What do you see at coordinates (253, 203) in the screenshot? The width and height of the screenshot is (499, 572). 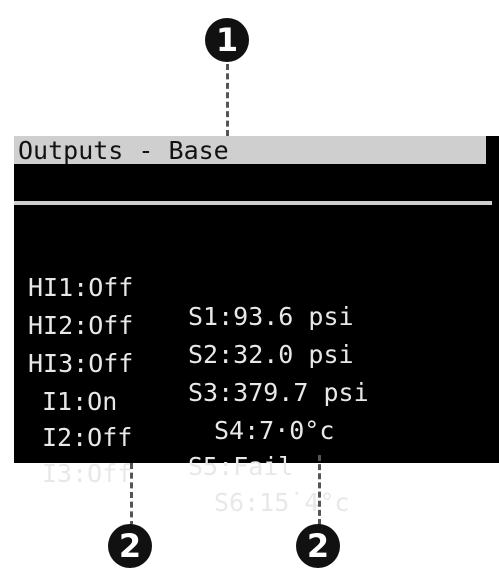 I see `screen-divider` at bounding box center [253, 203].